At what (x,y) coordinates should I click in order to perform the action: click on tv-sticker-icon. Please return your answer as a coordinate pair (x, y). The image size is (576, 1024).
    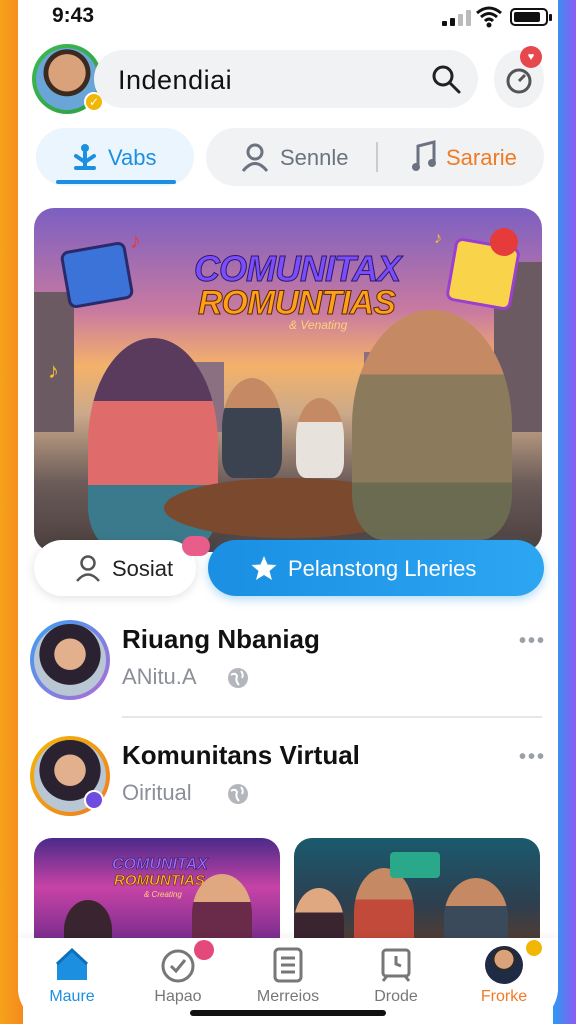
    Looking at the image, I should click on (97, 275).